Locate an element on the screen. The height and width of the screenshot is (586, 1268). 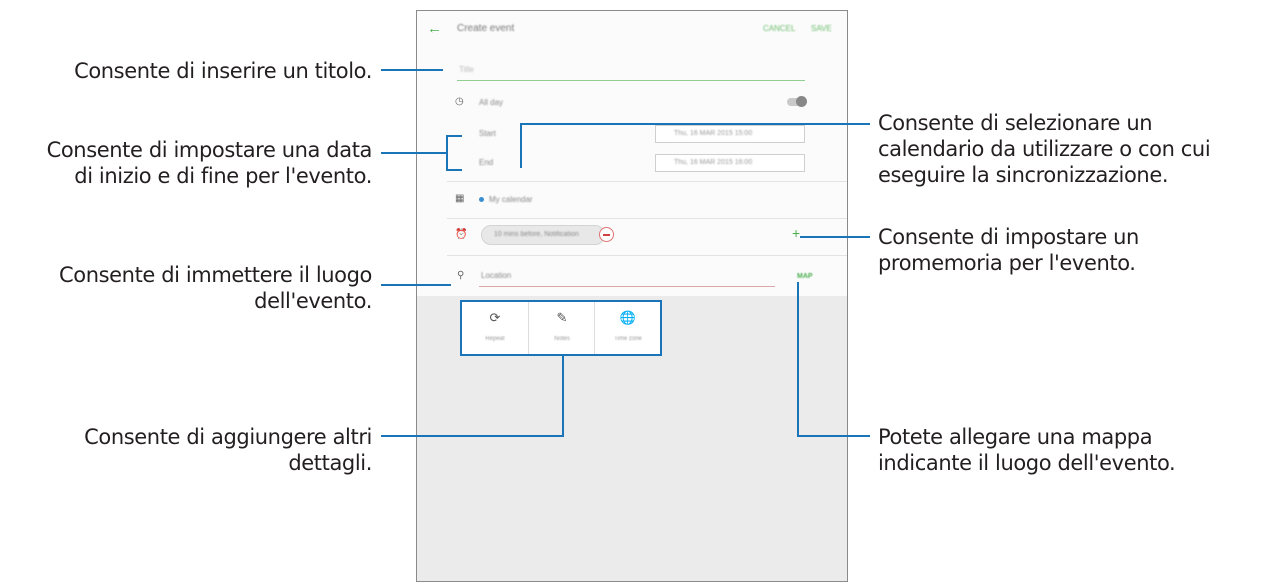
annotation-calendar-line3: eseguire la sincronizzazione. is located at coordinates (1023, 175).